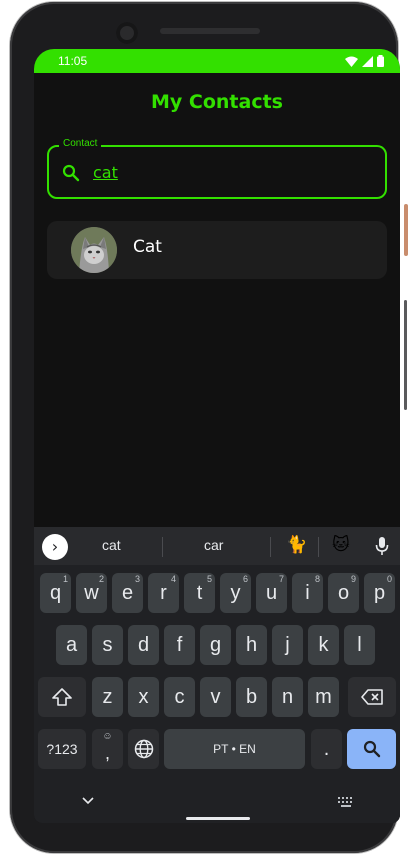 This screenshot has width=408, height=855. I want to click on key-t: t5, so click(199, 593).